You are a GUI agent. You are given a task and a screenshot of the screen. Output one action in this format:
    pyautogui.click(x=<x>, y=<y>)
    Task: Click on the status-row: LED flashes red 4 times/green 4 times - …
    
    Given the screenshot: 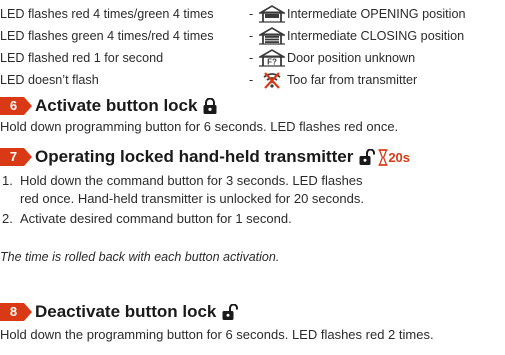 What is the action you would take?
    pyautogui.click(x=252, y=14)
    